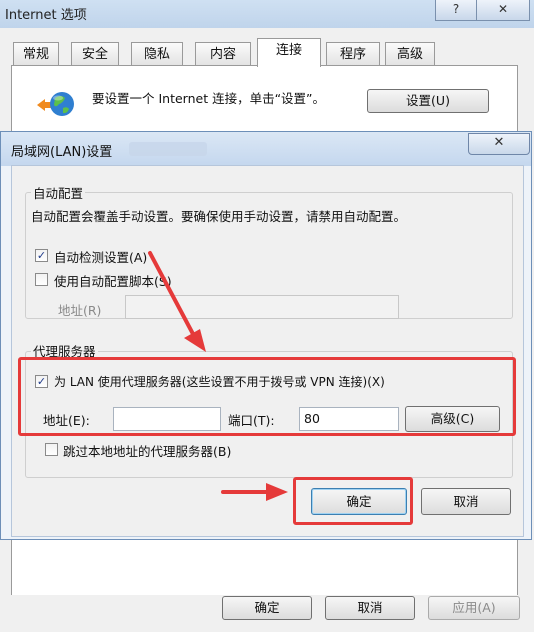 The height and width of the screenshot is (632, 534). Describe the element at coordinates (177, 301) in the screenshot. I see `arrow-to-proxy-icon` at that location.